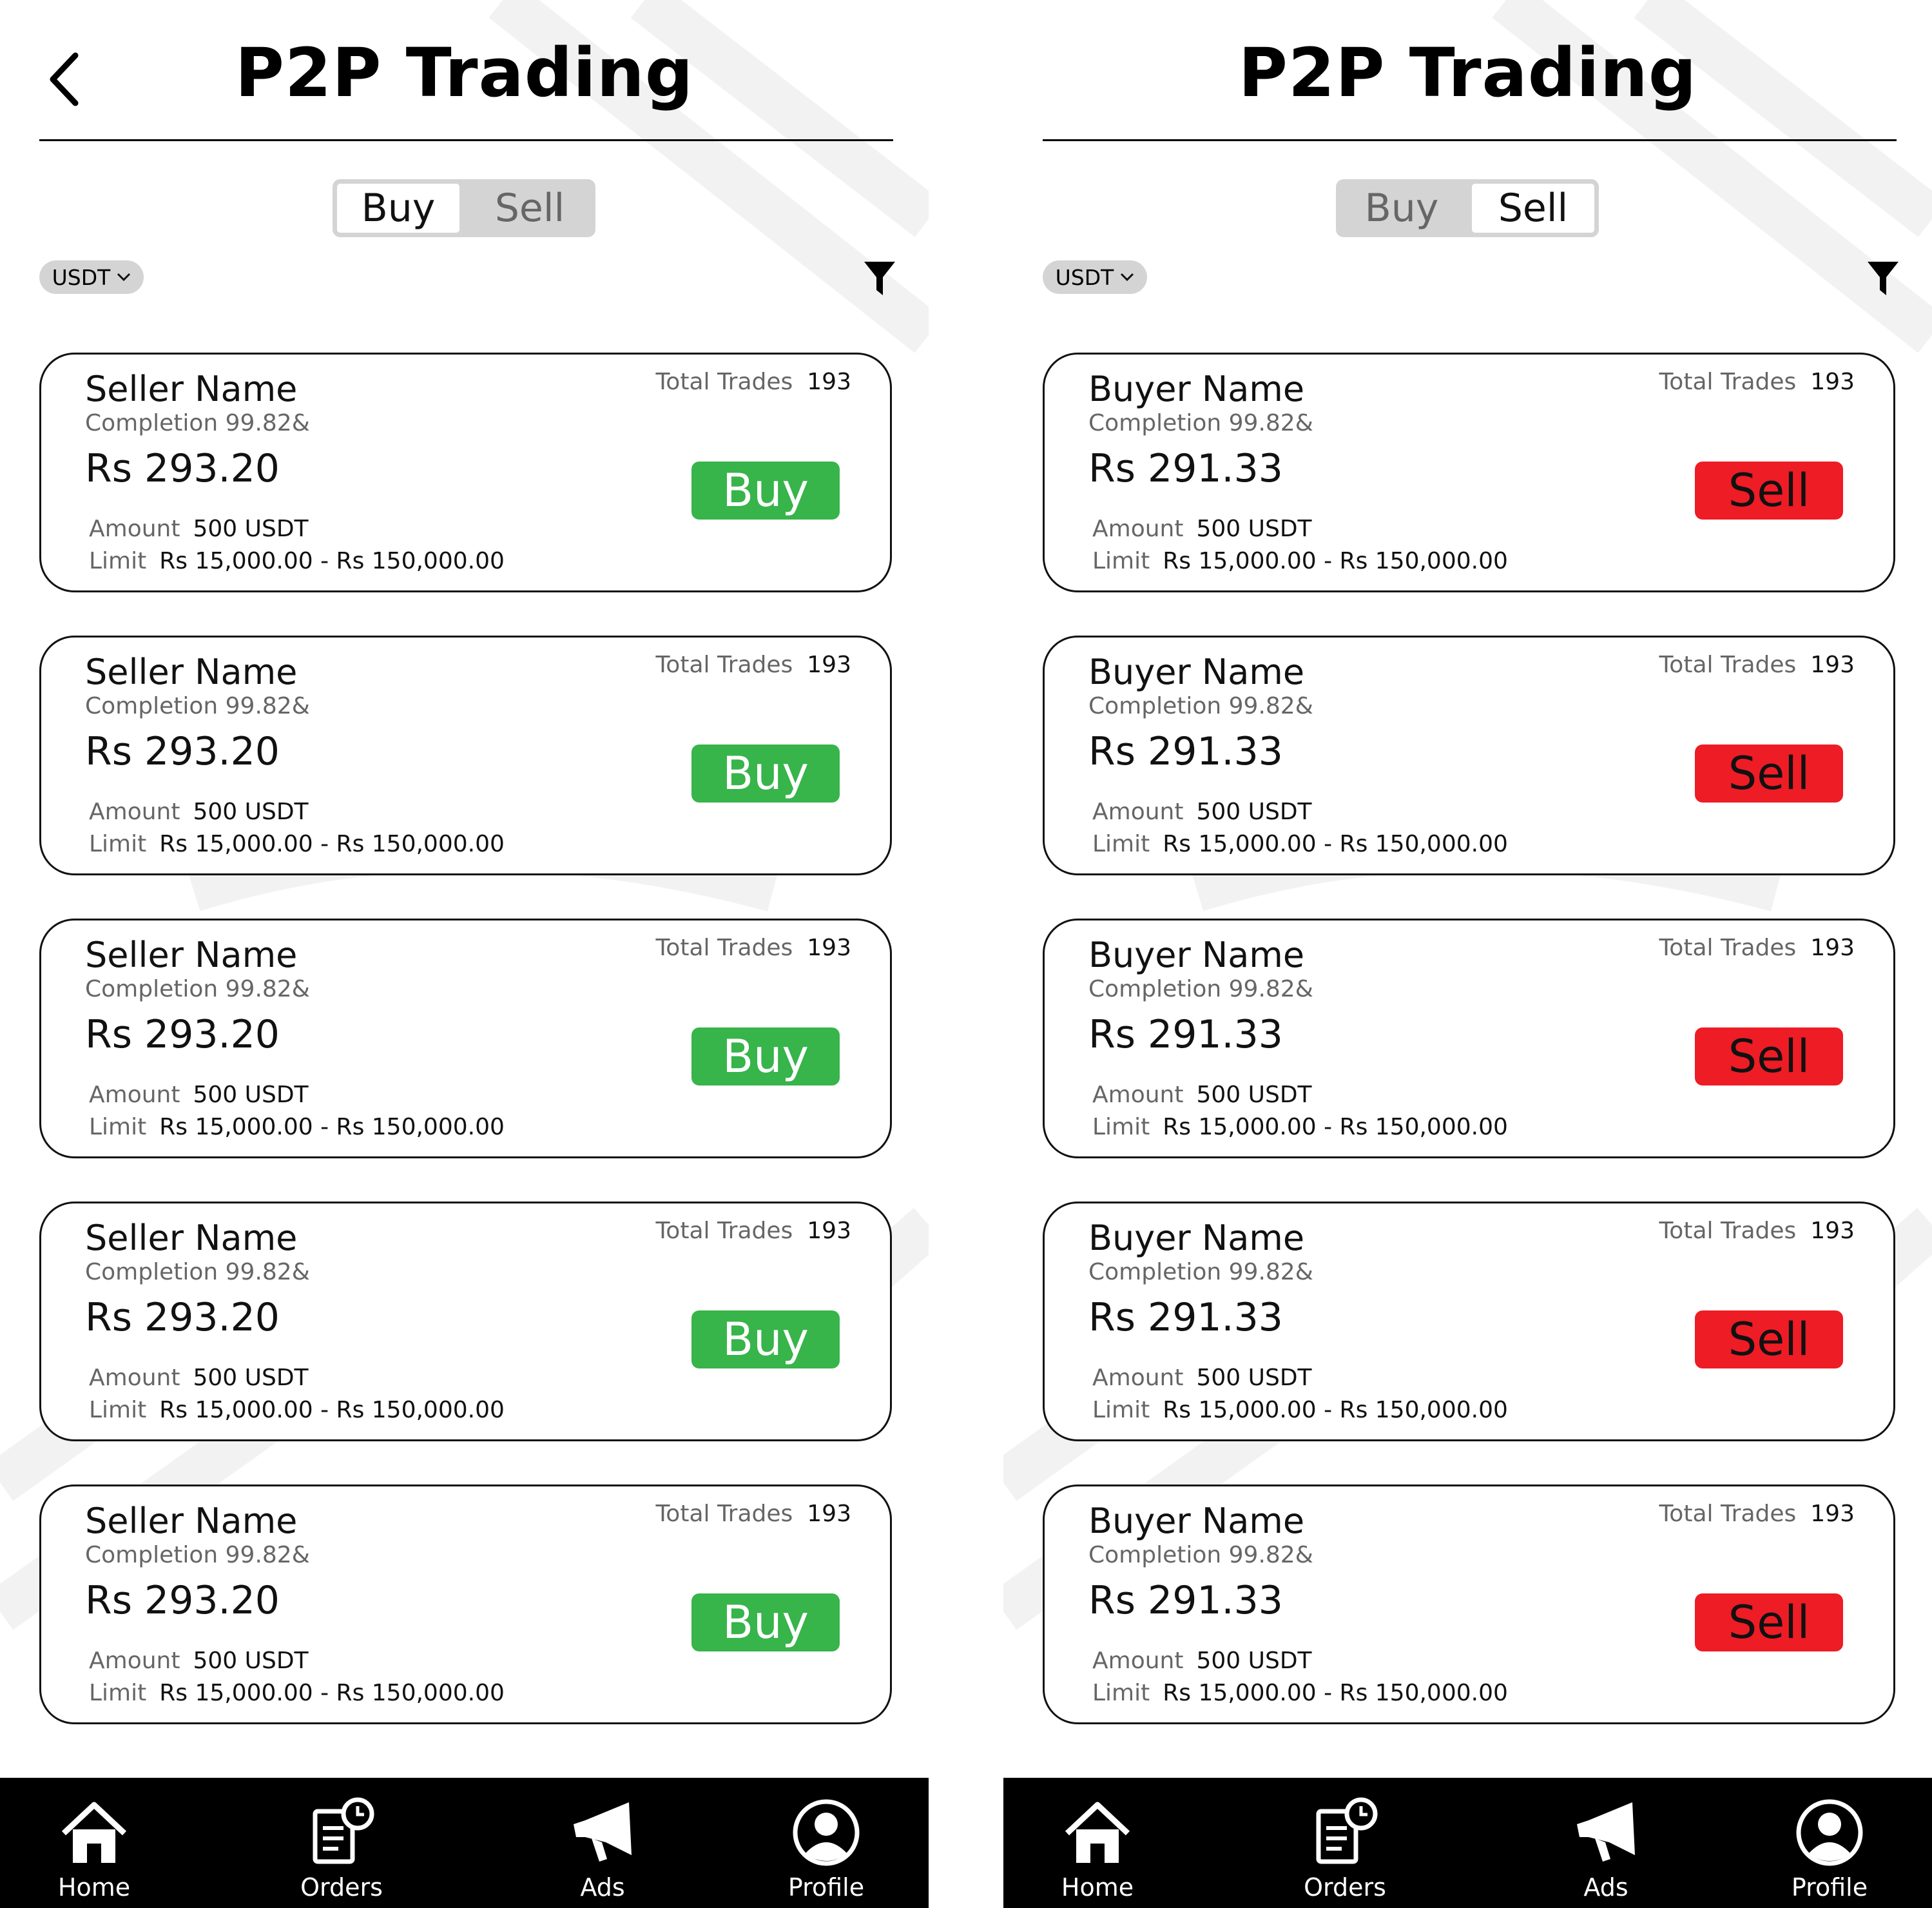  I want to click on price: Rs 291.33, so click(1185, 1600).